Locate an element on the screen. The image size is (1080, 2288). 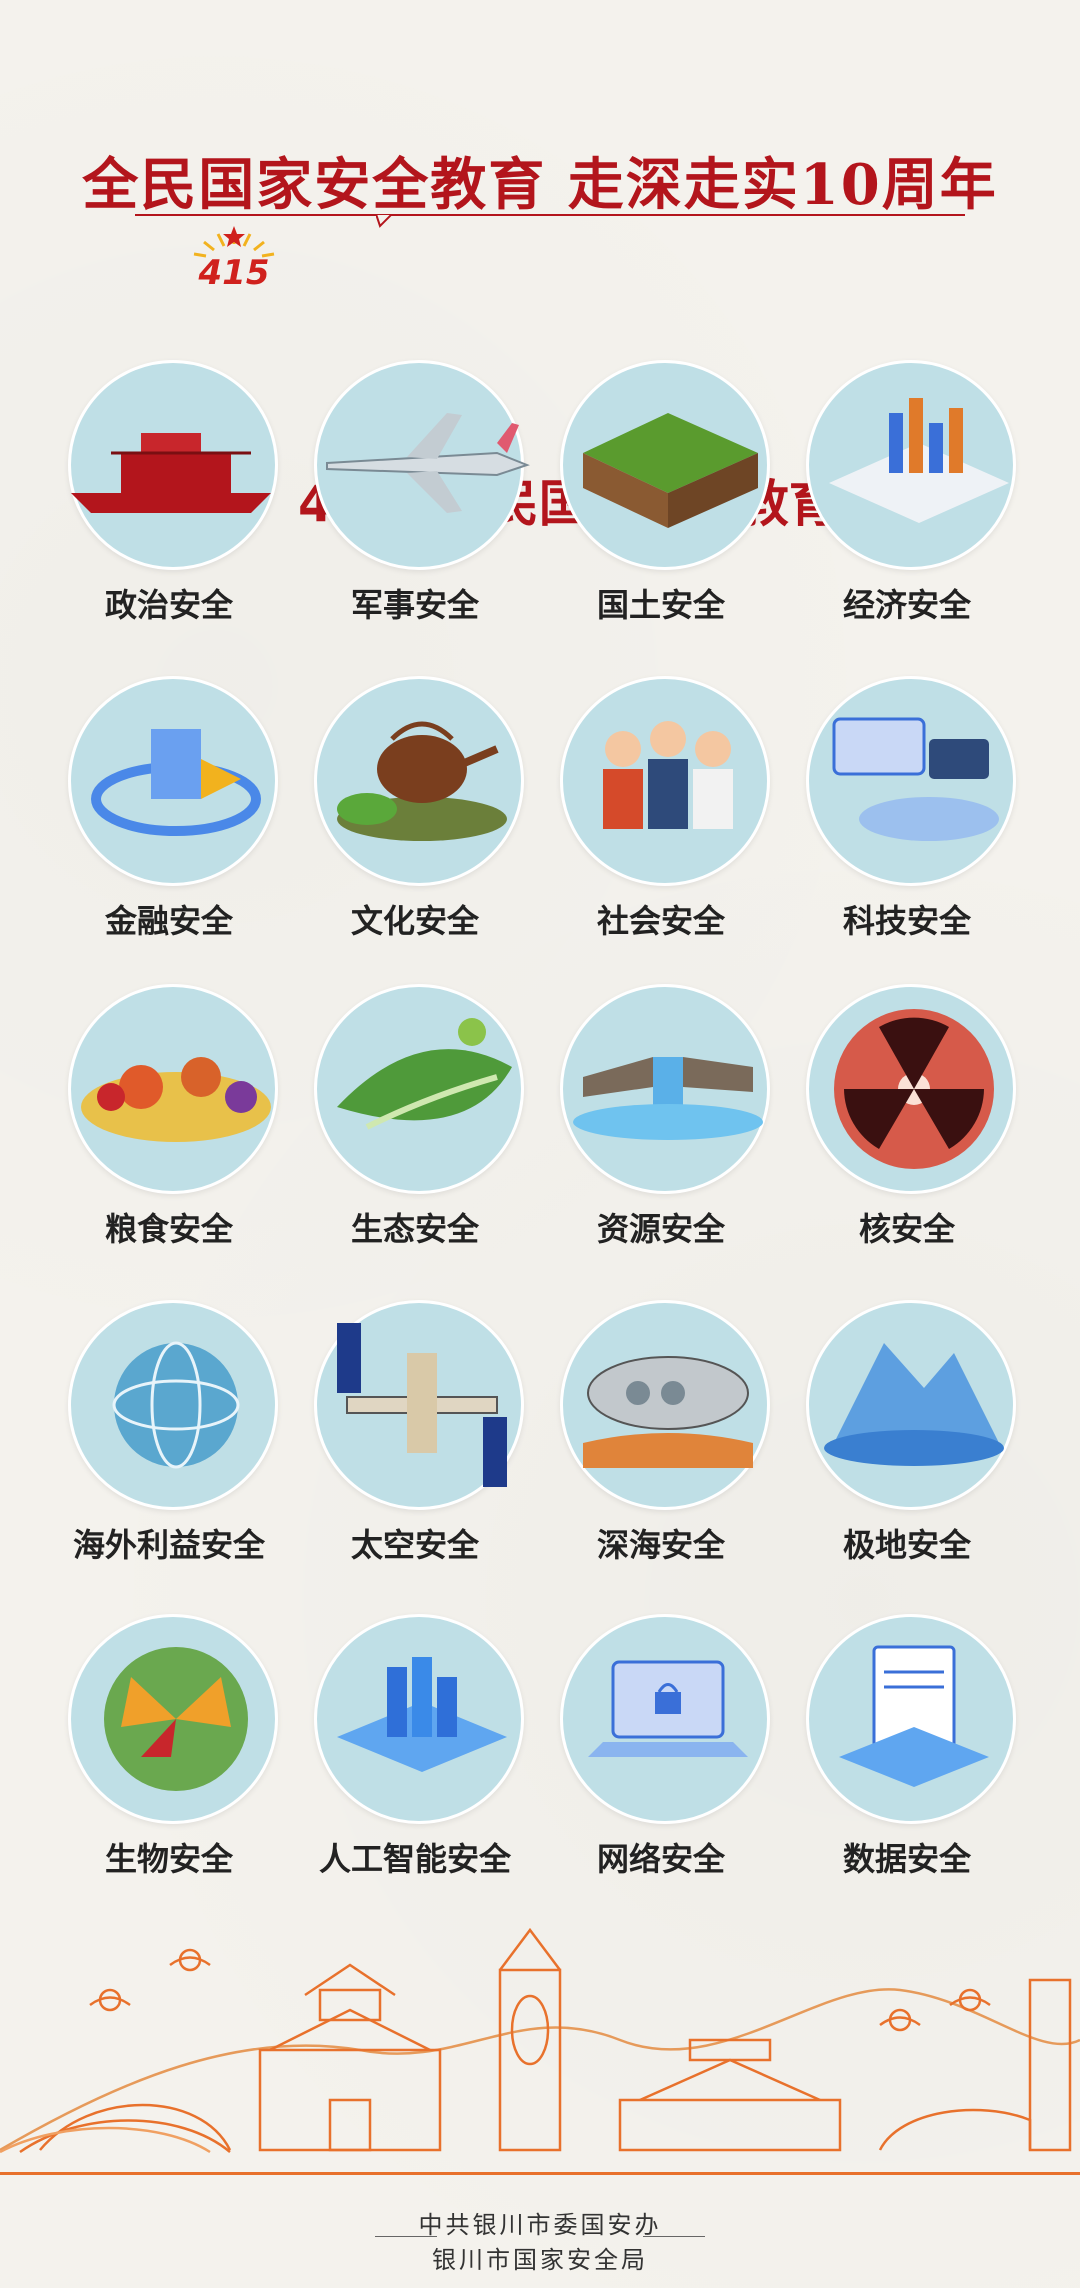
green-leaf-icon is located at coordinates (424, 1074).